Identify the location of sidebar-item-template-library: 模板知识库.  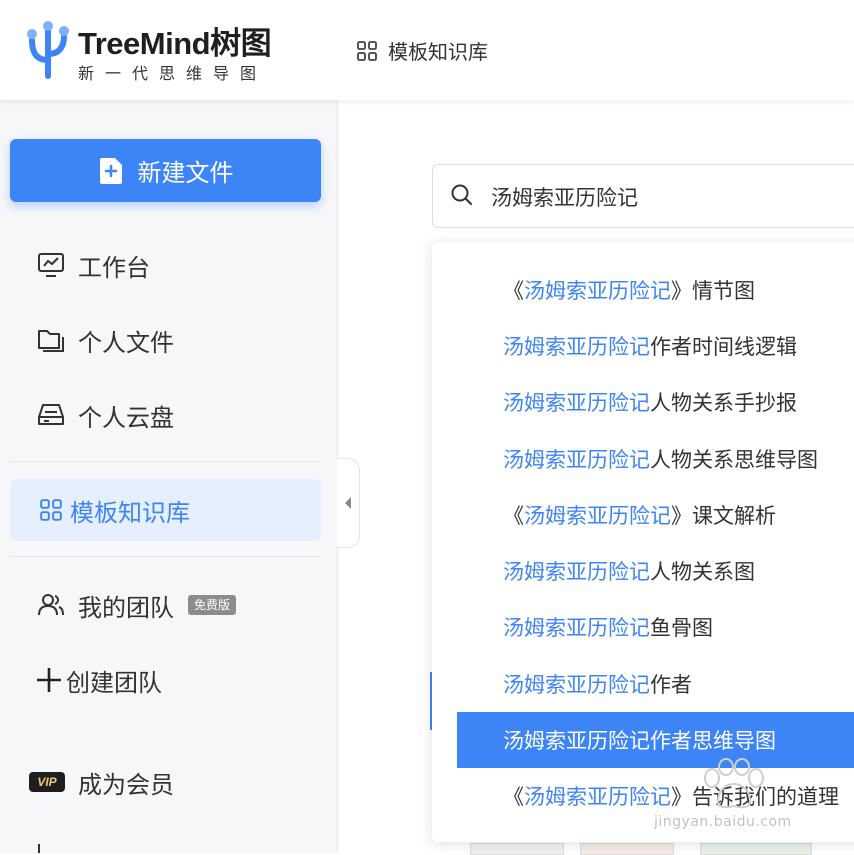
(165, 510).